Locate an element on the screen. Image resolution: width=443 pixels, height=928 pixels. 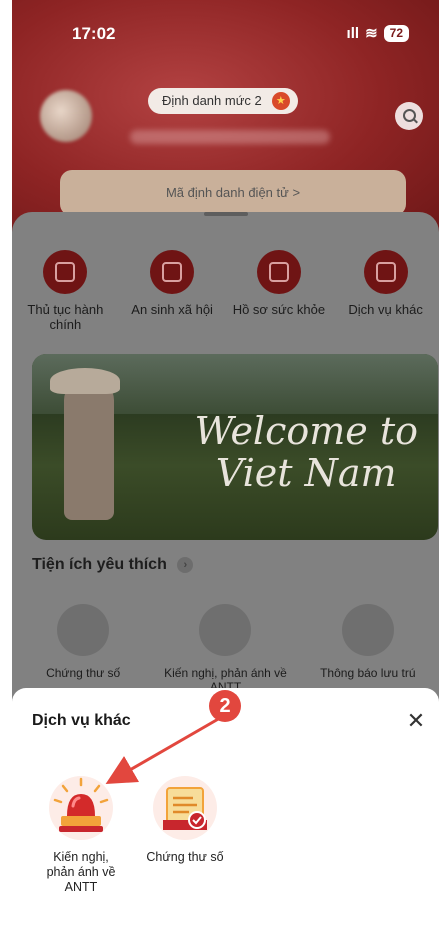
annotation-arrow is located at coordinates (163, 750).